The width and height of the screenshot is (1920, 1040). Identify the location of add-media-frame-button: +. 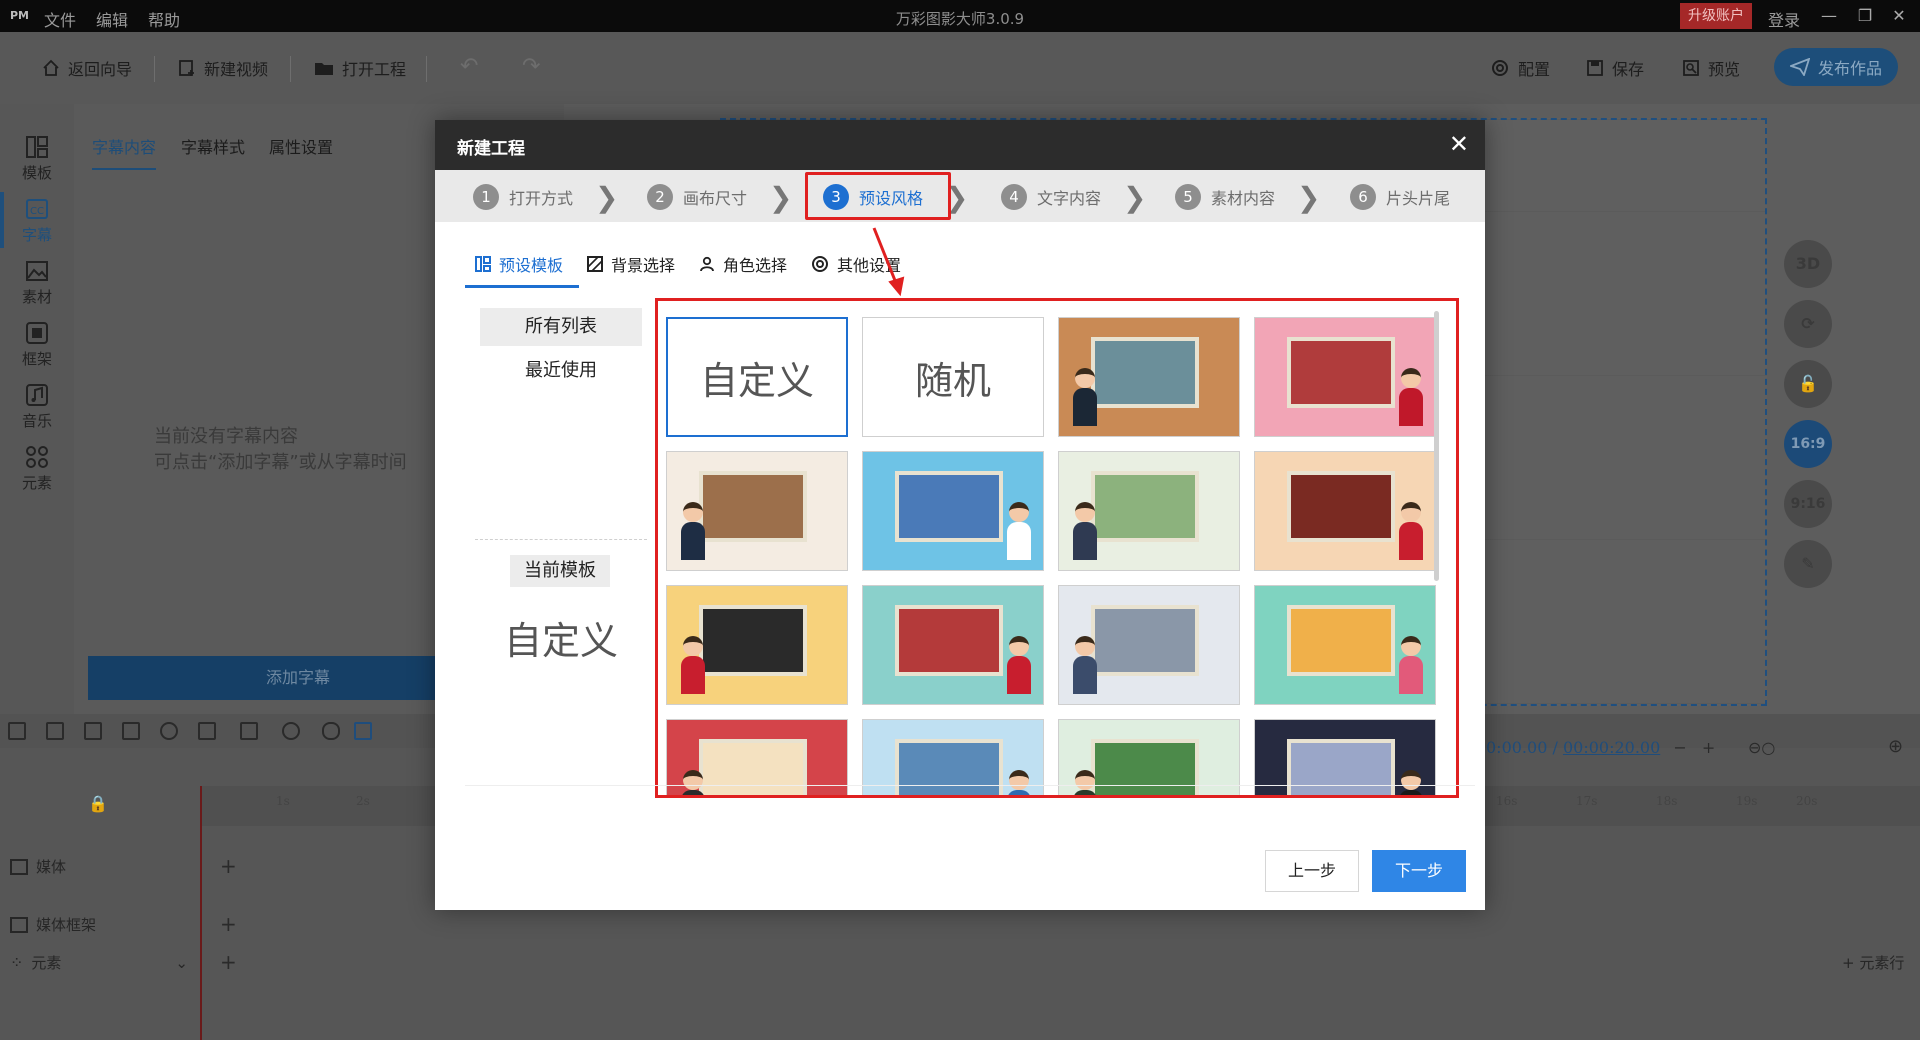
(228, 924).